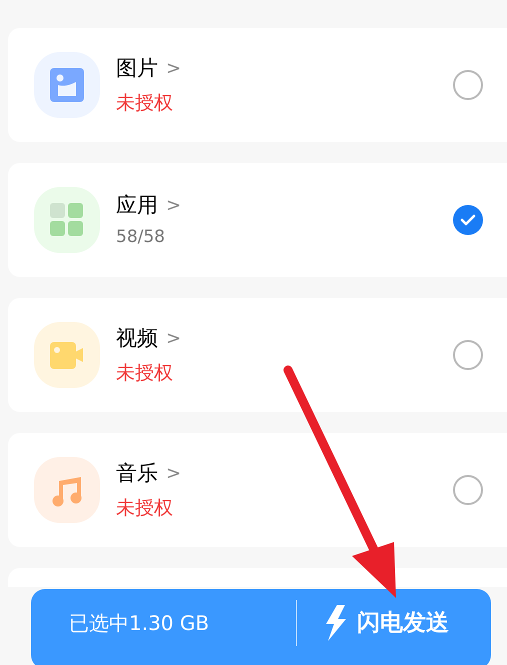 Image resolution: width=507 pixels, height=665 pixels. I want to click on apps-icon, so click(67, 220).